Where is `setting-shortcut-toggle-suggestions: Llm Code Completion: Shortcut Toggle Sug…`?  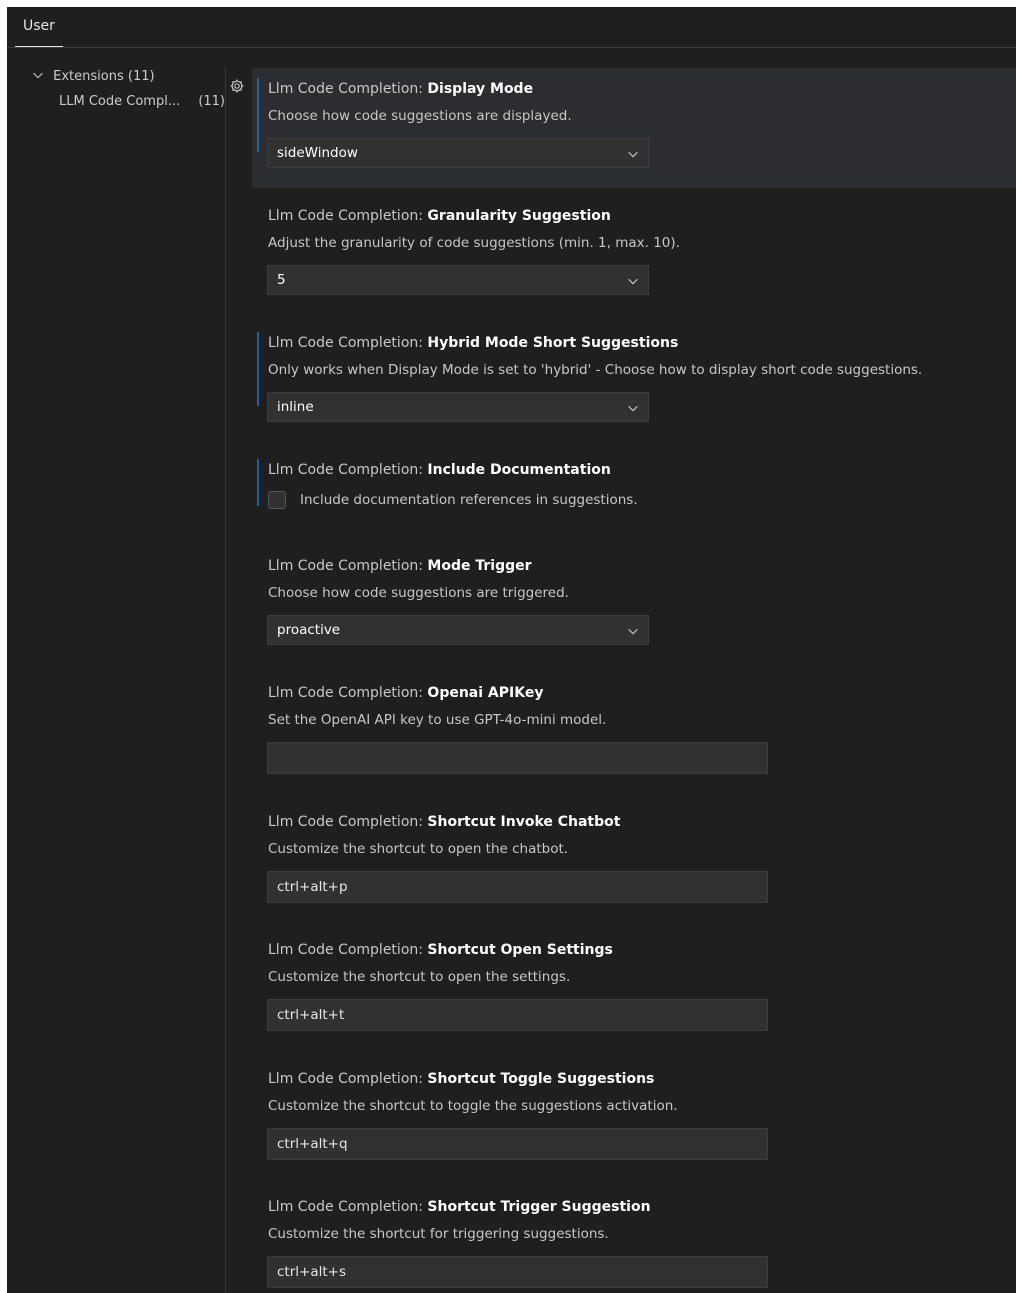 setting-shortcut-toggle-suggestions: Llm Code Completion: Shortcut Toggle Sug… is located at coordinates (634, 1118).